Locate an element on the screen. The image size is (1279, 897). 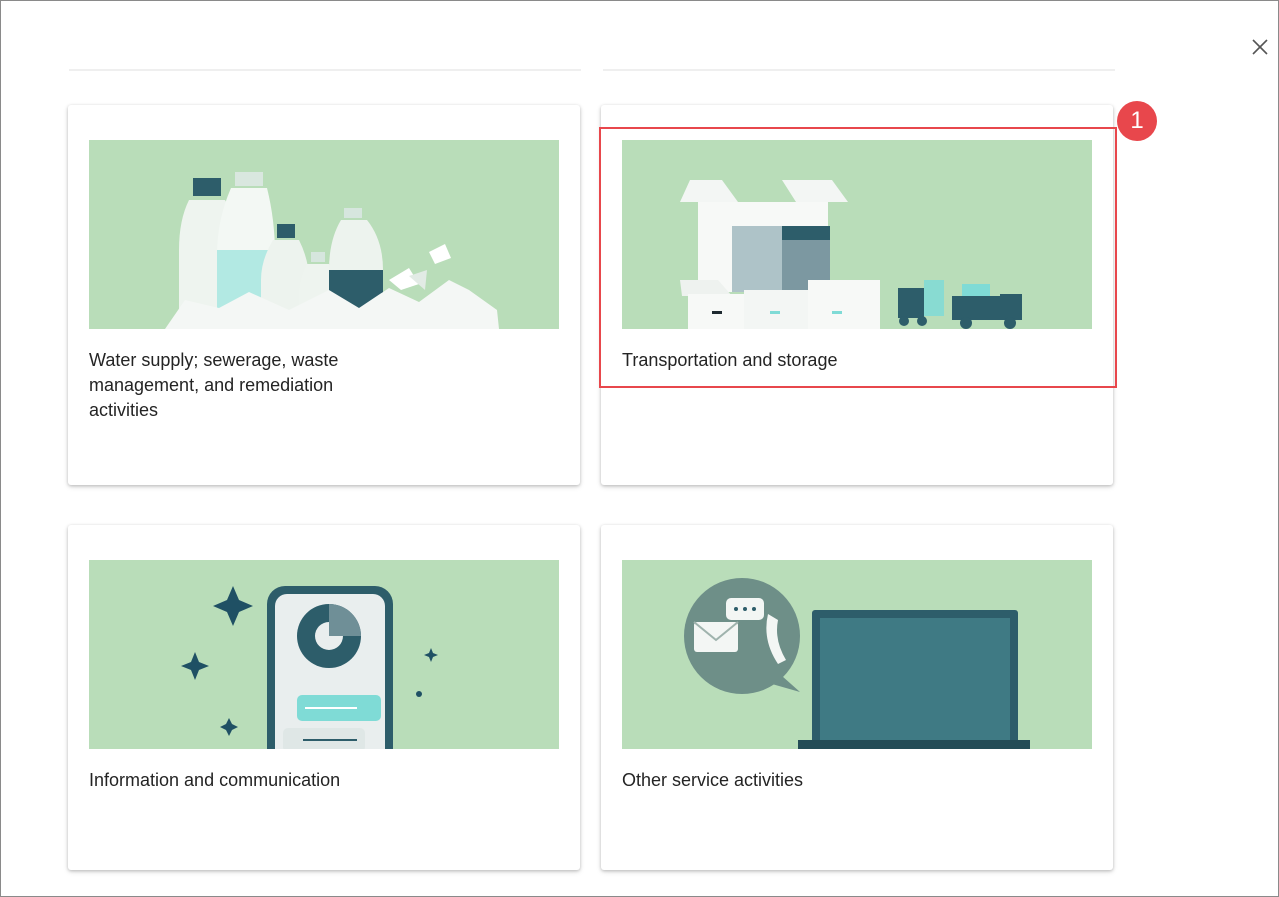
card-title: Other service activities is located at coordinates (713, 780).